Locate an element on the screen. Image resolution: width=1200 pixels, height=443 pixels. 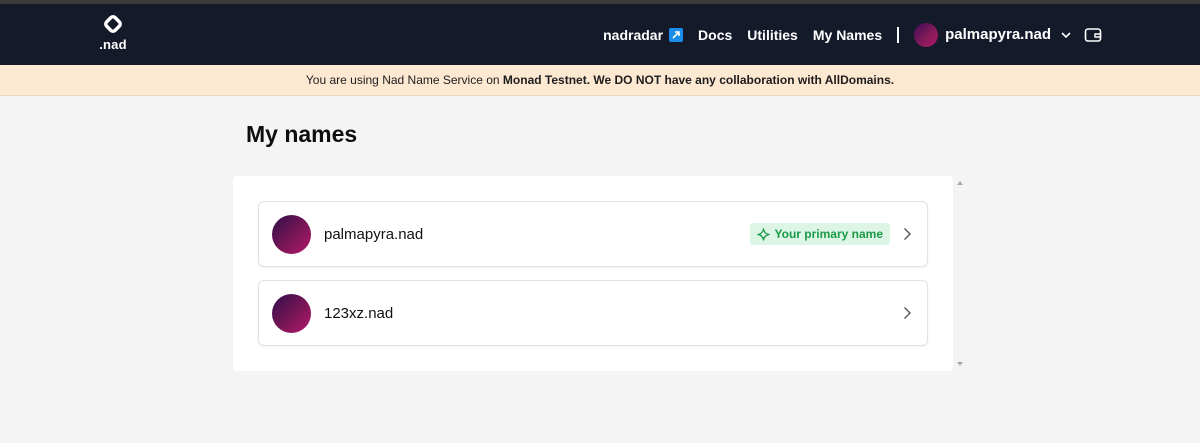
page-title: My names is located at coordinates (302, 134).